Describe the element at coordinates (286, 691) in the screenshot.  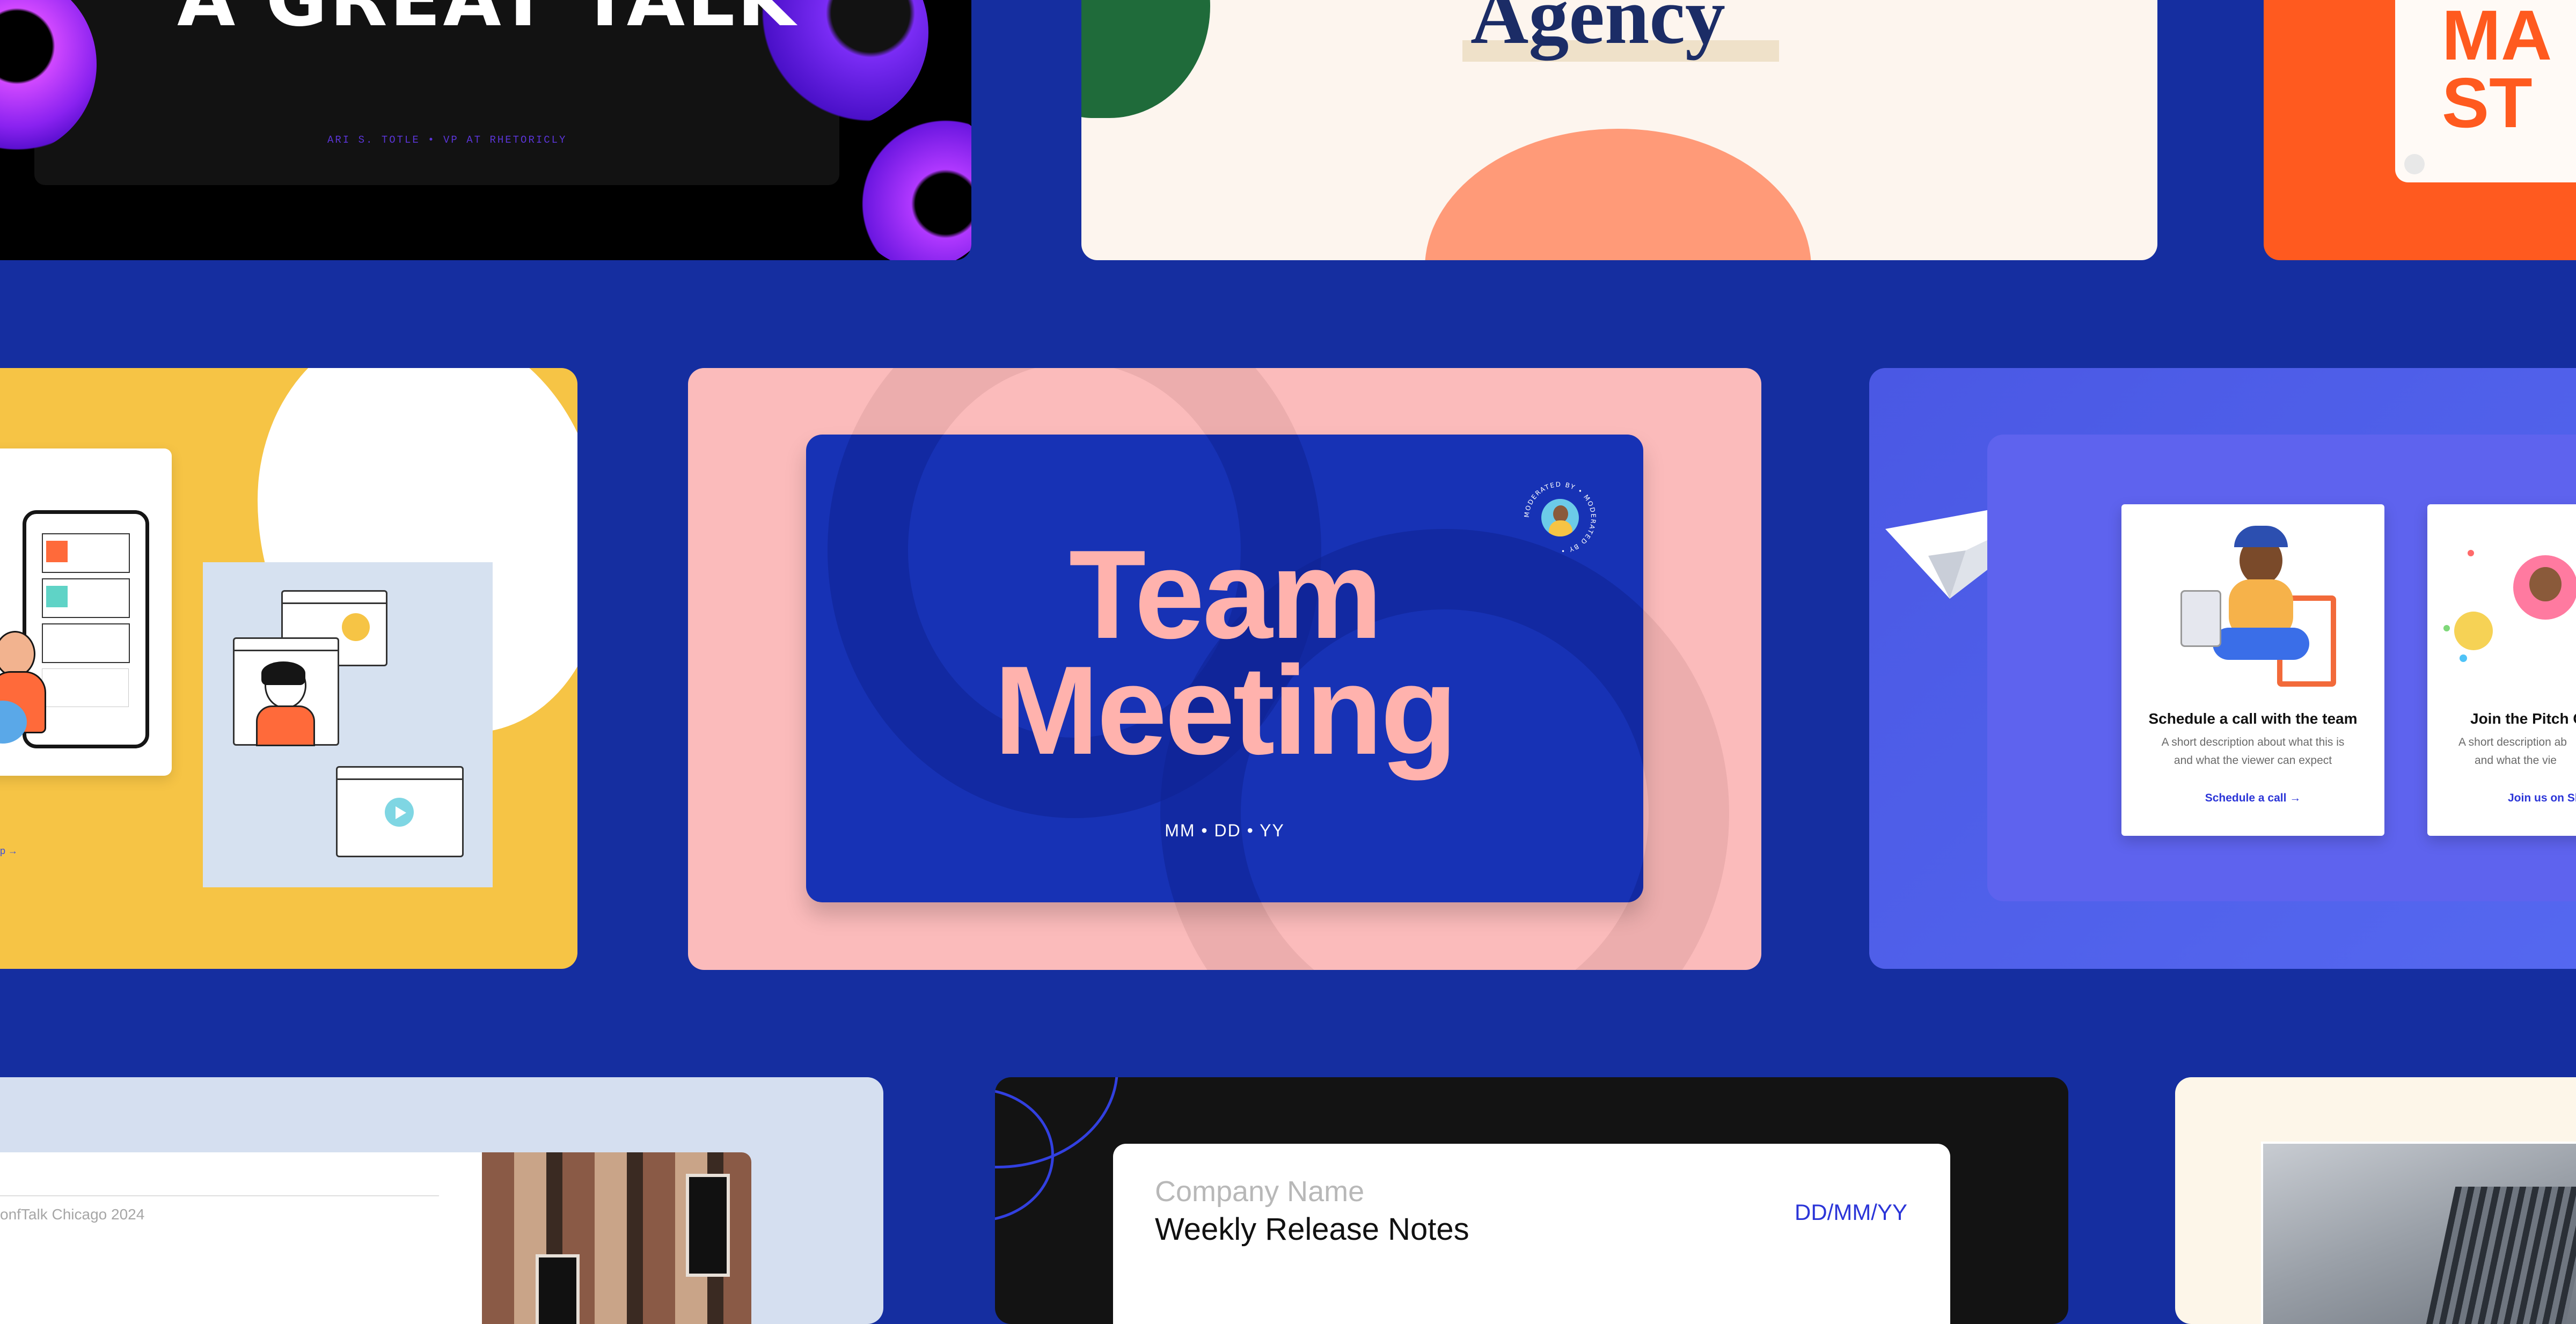
I see `browser-window-person` at that location.